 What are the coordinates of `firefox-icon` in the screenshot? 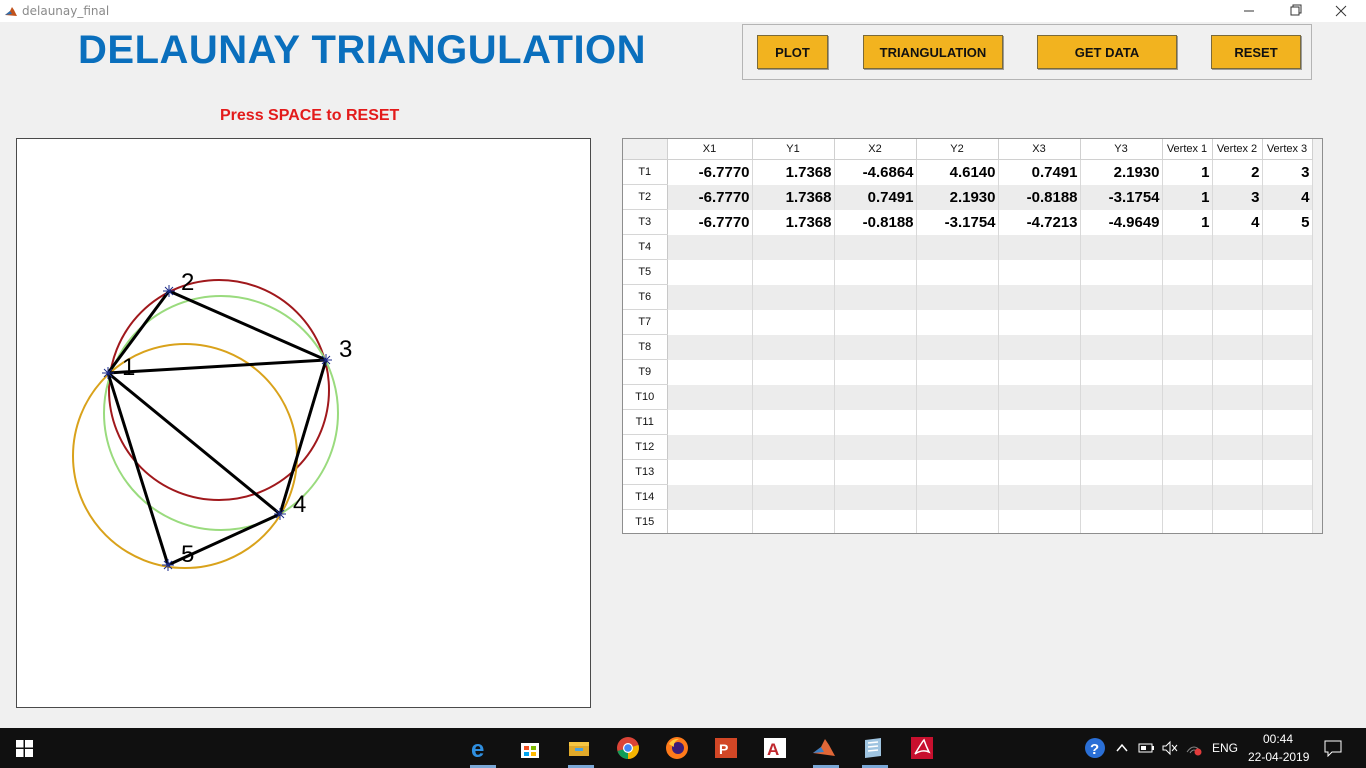 It's located at (677, 748).